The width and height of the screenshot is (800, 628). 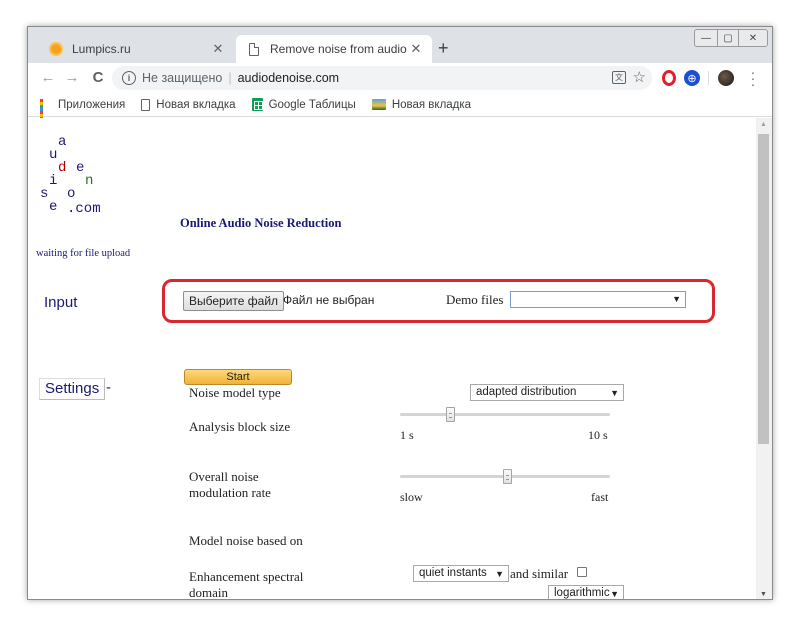 What do you see at coordinates (182, 78) in the screenshot?
I see `security-label: Не защищено` at bounding box center [182, 78].